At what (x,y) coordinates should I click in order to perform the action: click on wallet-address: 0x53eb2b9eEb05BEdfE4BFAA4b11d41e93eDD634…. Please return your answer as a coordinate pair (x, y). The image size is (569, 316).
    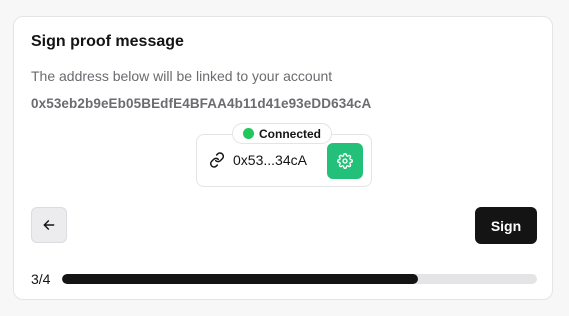
    Looking at the image, I should click on (201, 103).